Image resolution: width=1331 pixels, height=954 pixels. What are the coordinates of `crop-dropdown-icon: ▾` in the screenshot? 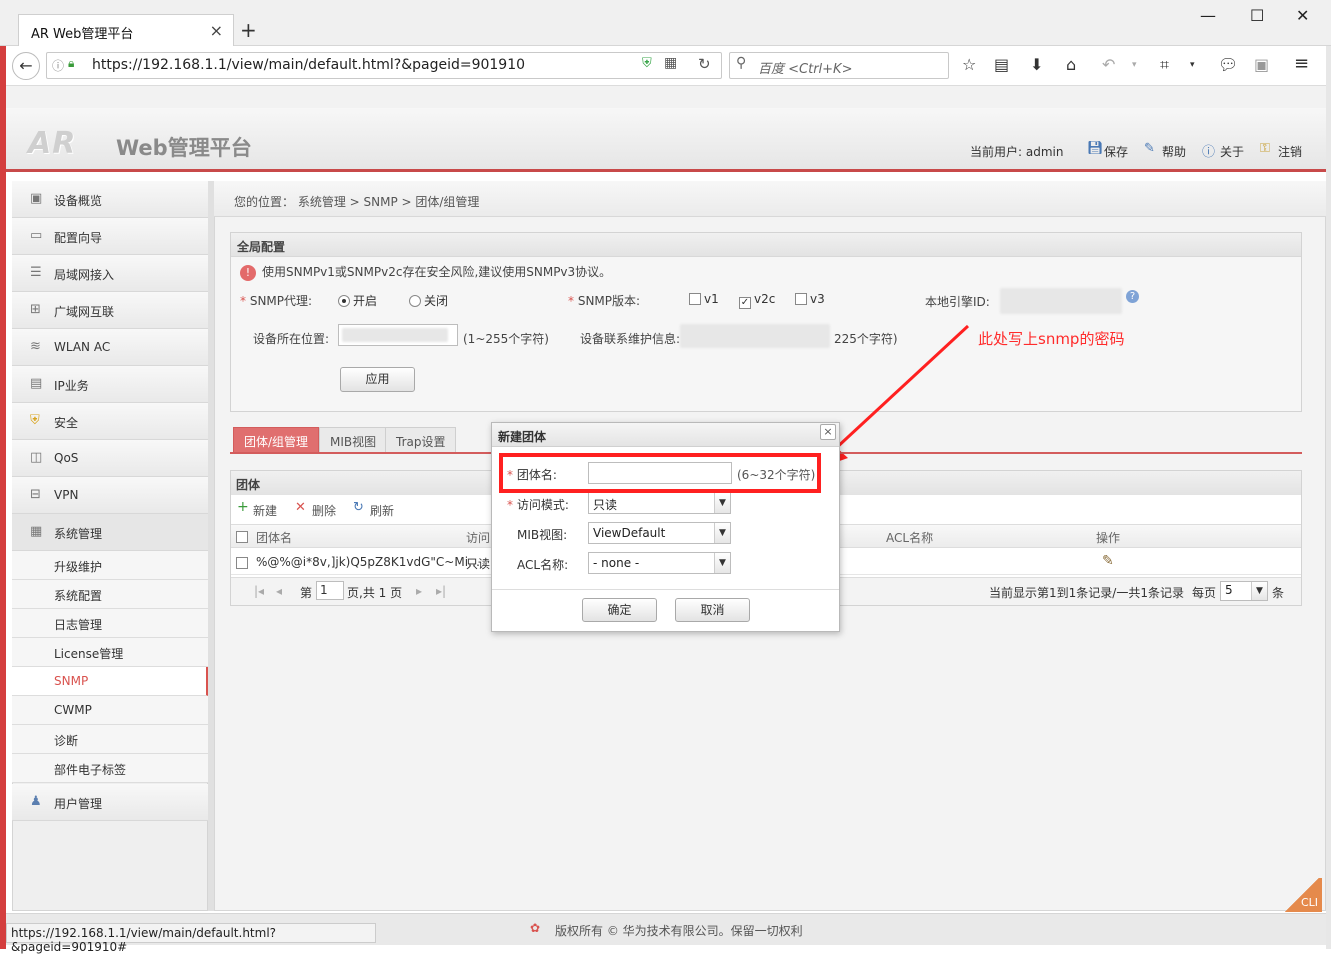 It's located at (1192, 65).